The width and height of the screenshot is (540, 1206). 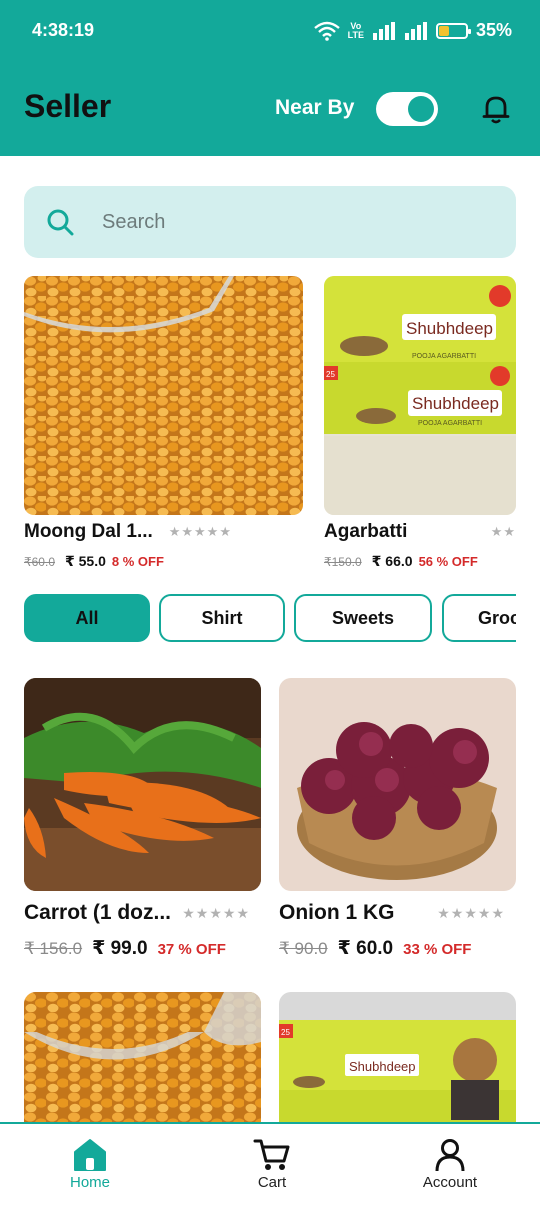 What do you see at coordinates (448, 561) in the screenshot?
I see `discount: 56 % OFF` at bounding box center [448, 561].